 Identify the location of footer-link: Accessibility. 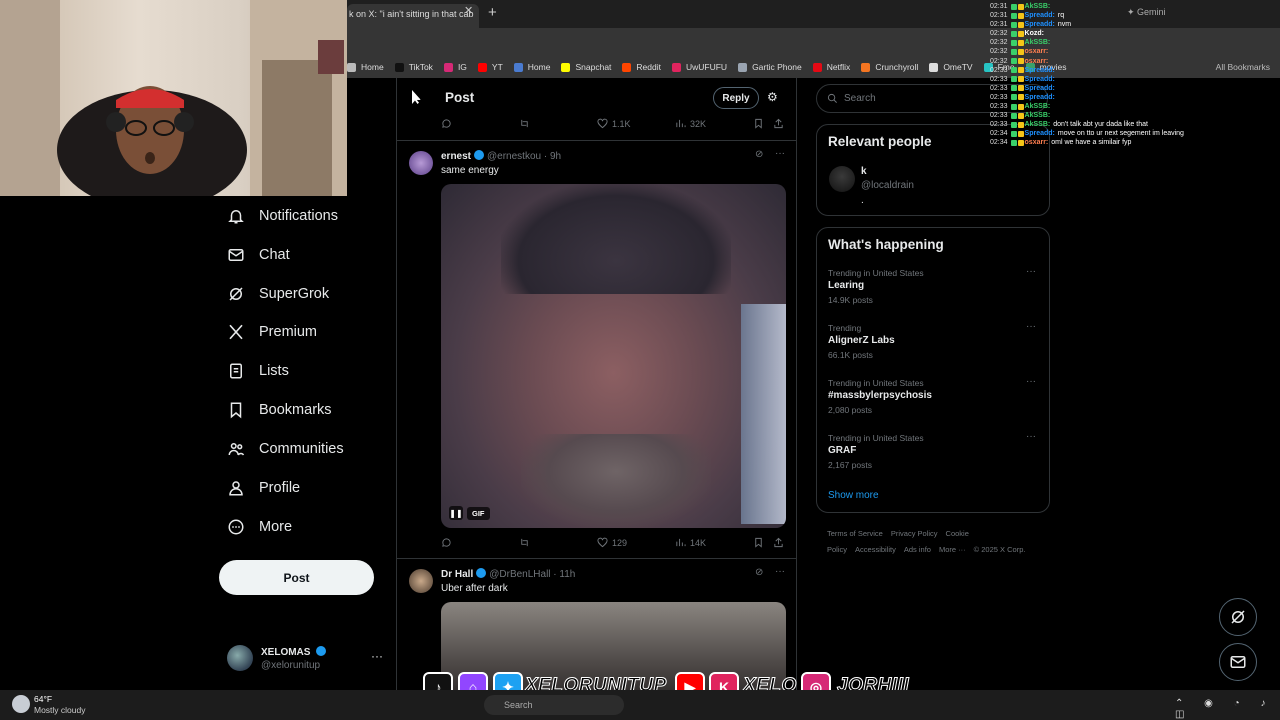
(875, 549).